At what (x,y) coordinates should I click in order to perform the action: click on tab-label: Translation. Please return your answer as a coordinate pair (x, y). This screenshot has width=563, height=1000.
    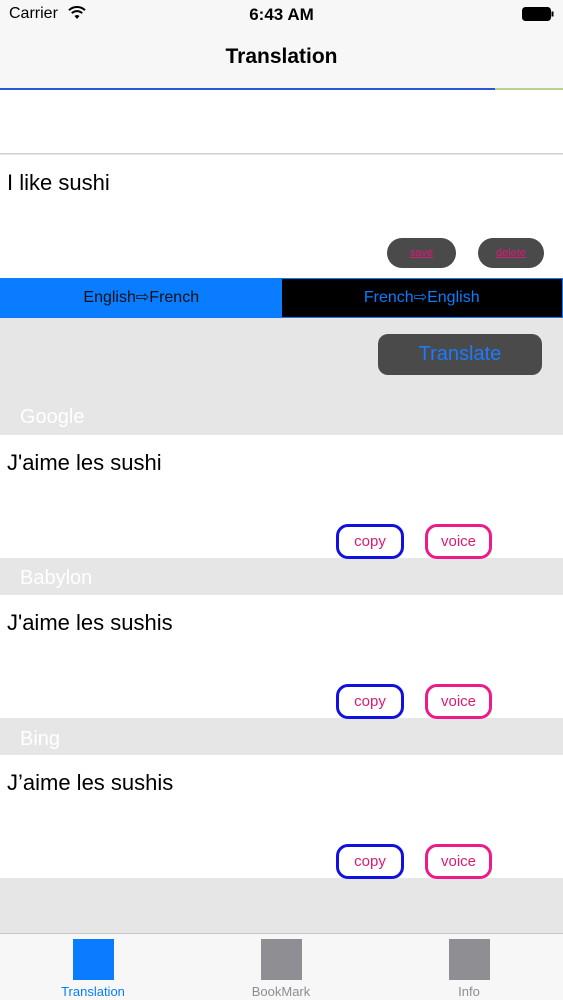
    Looking at the image, I should click on (93, 991).